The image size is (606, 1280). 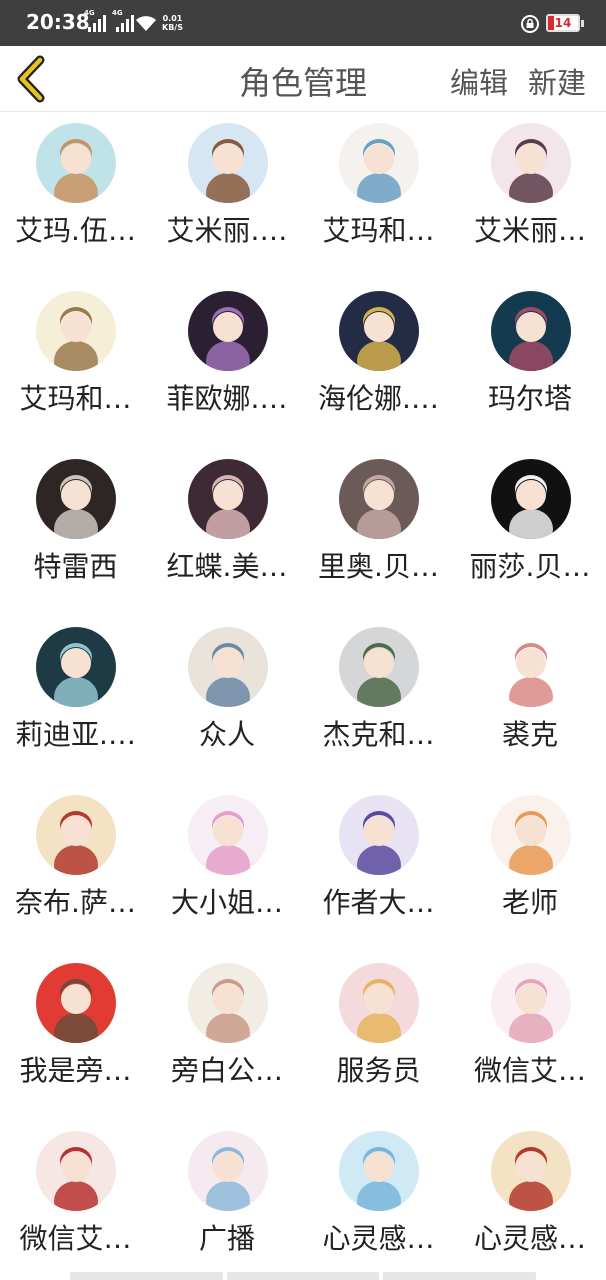 What do you see at coordinates (58, 22) in the screenshot?
I see `status-time: 20:38` at bounding box center [58, 22].